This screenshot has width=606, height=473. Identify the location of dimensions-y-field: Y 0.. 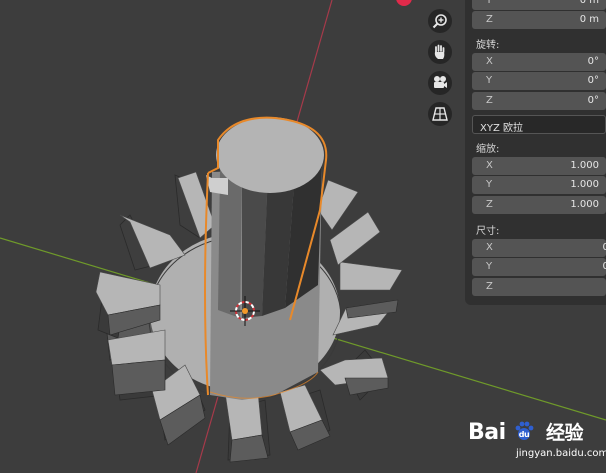
(539, 267).